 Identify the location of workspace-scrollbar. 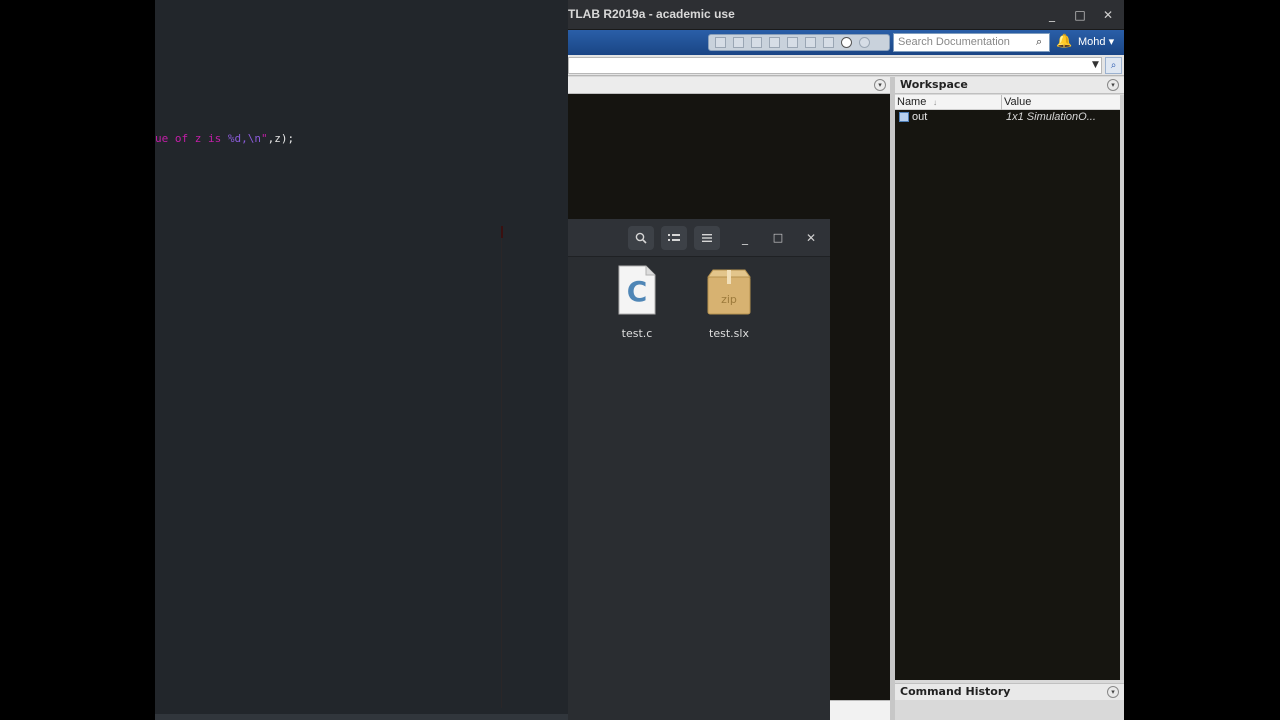
(1122, 387).